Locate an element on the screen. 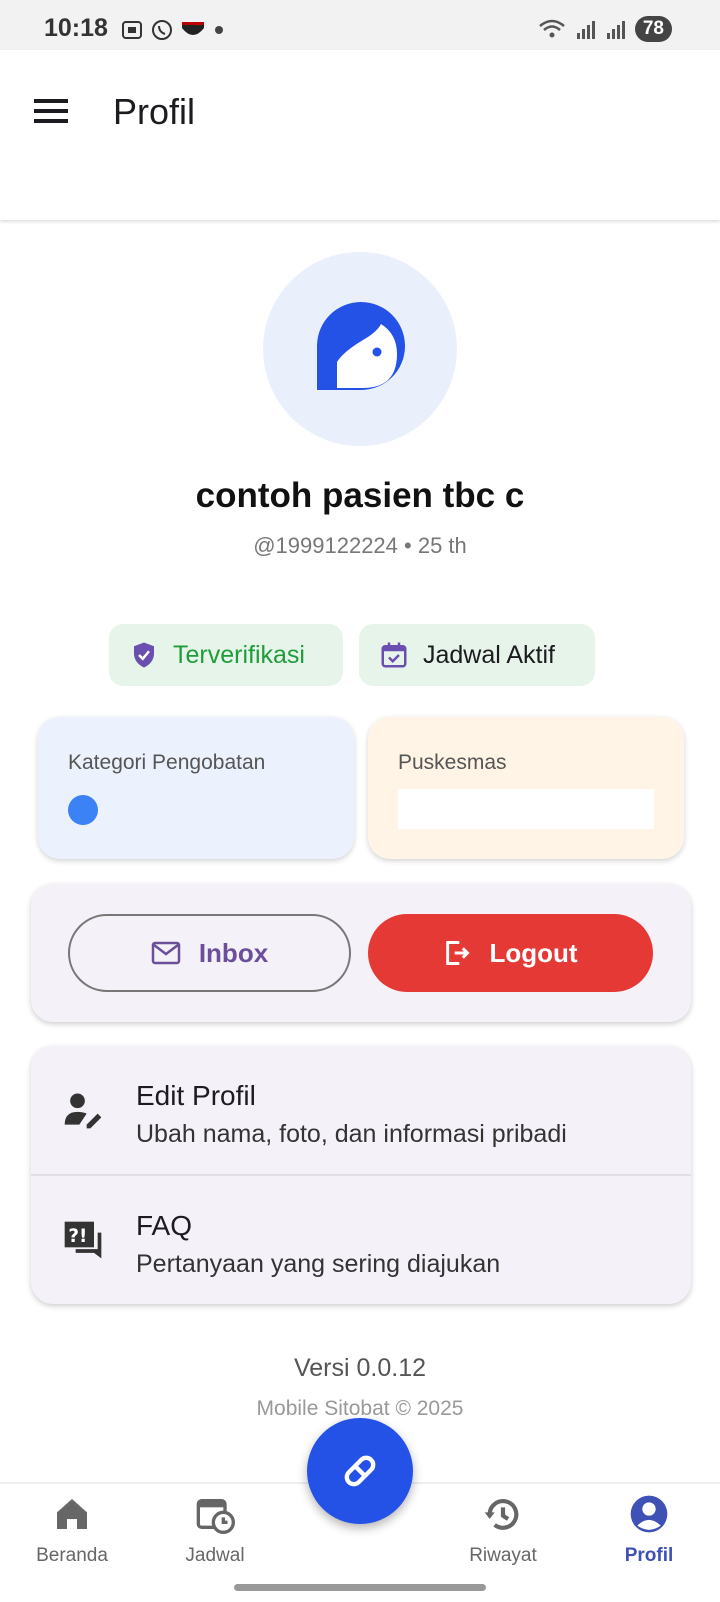 The width and height of the screenshot is (720, 1602). home-indicator is located at coordinates (360, 1587).